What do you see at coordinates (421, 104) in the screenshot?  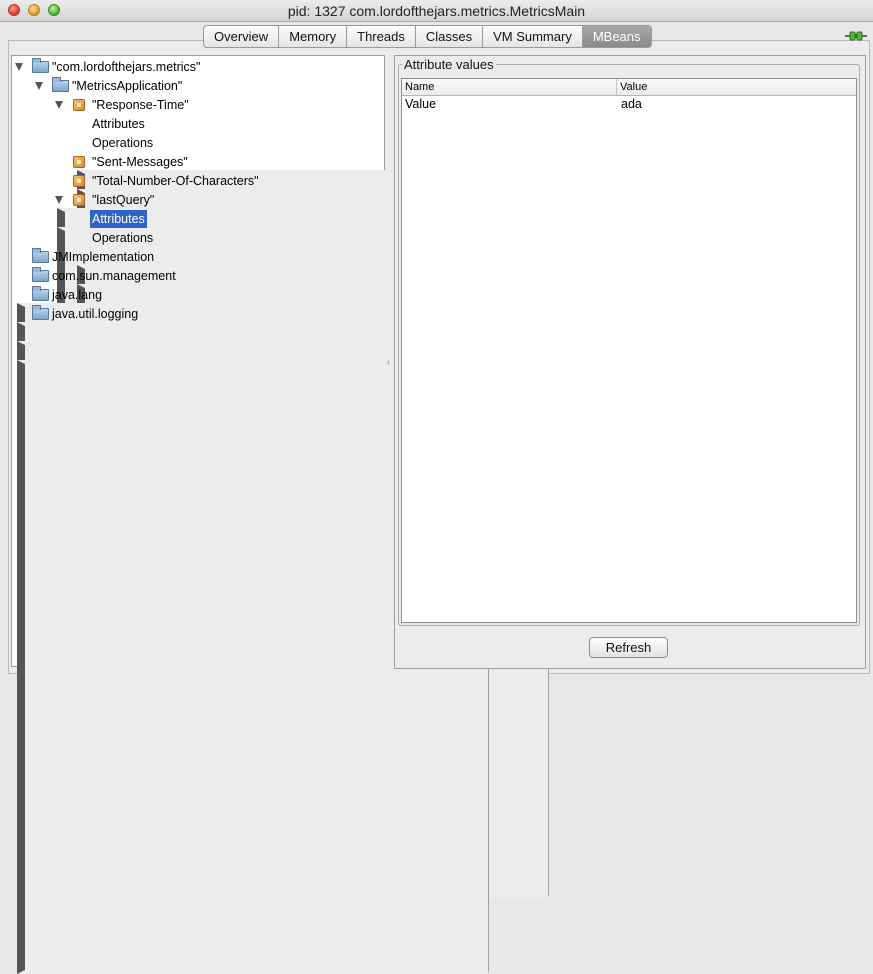 I see `cell-attribute-name: Value` at bounding box center [421, 104].